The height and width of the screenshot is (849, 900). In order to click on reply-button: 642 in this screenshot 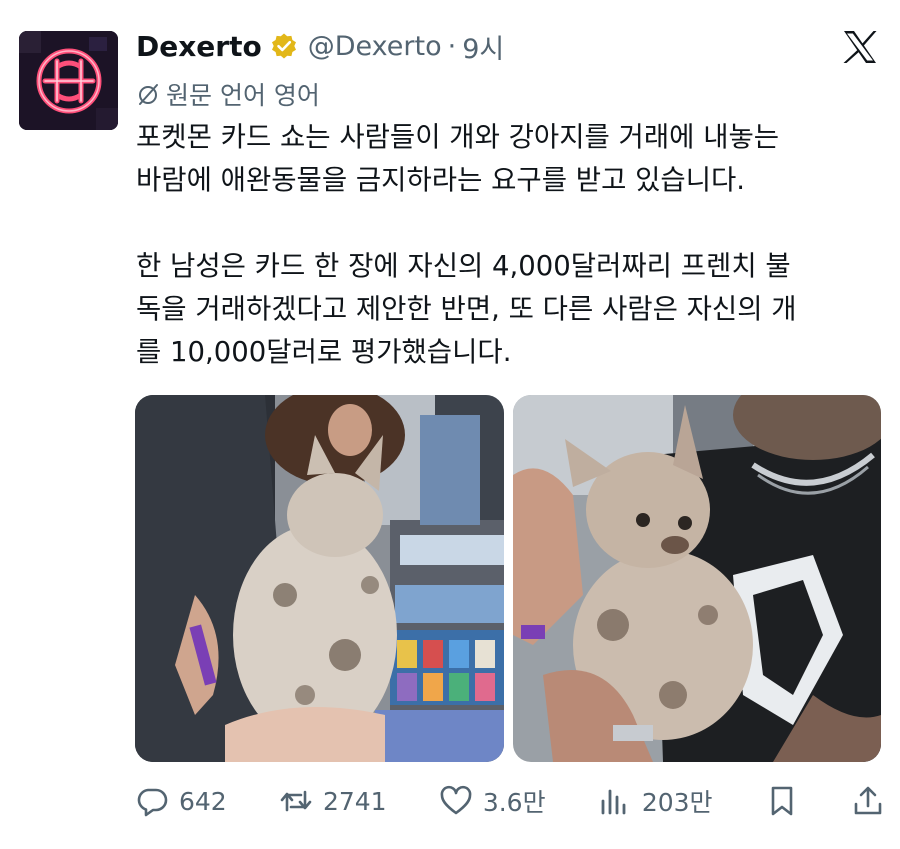, I will do `click(181, 801)`.